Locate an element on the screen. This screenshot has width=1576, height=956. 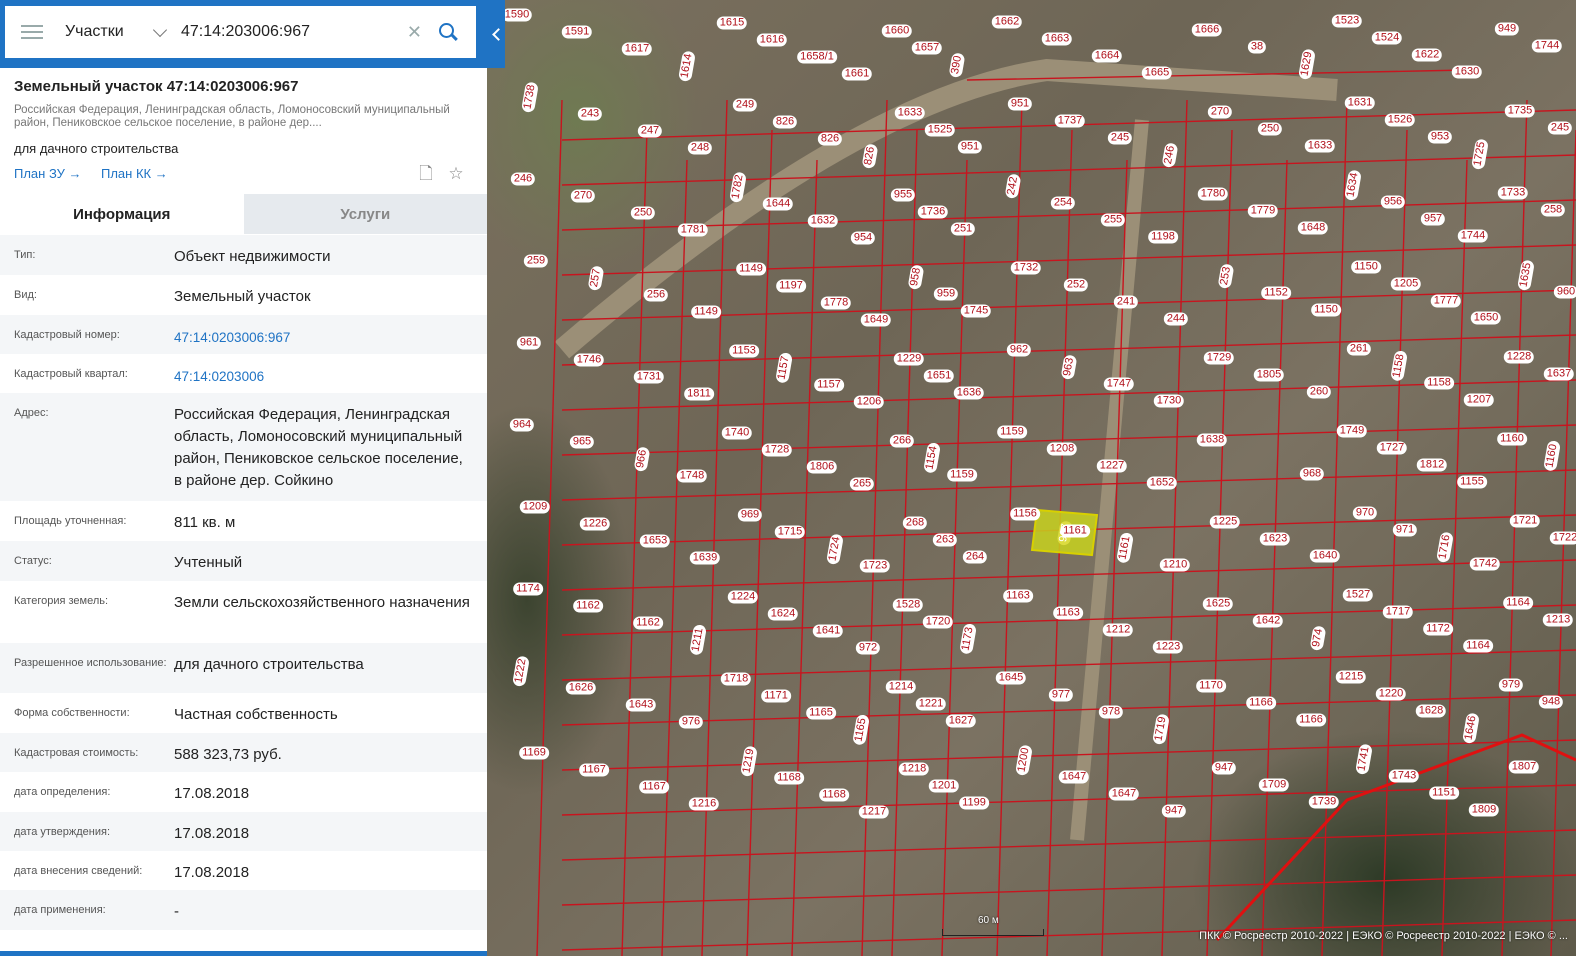
parcel-label: 255 is located at coordinates (1113, 220).